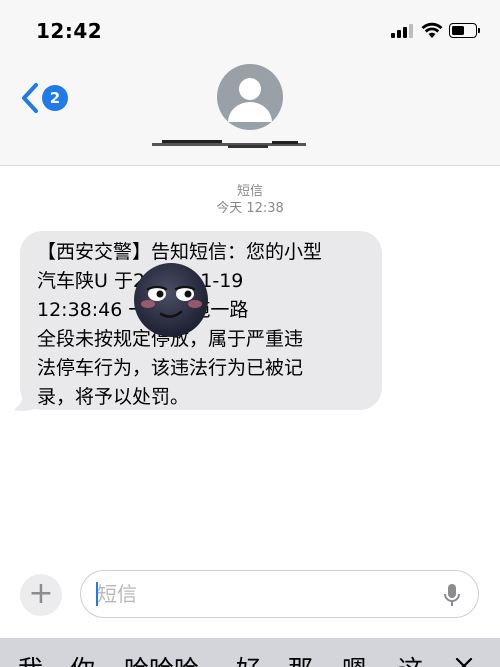  I want to click on message-line: 录，将予以处罚。, so click(113, 397).